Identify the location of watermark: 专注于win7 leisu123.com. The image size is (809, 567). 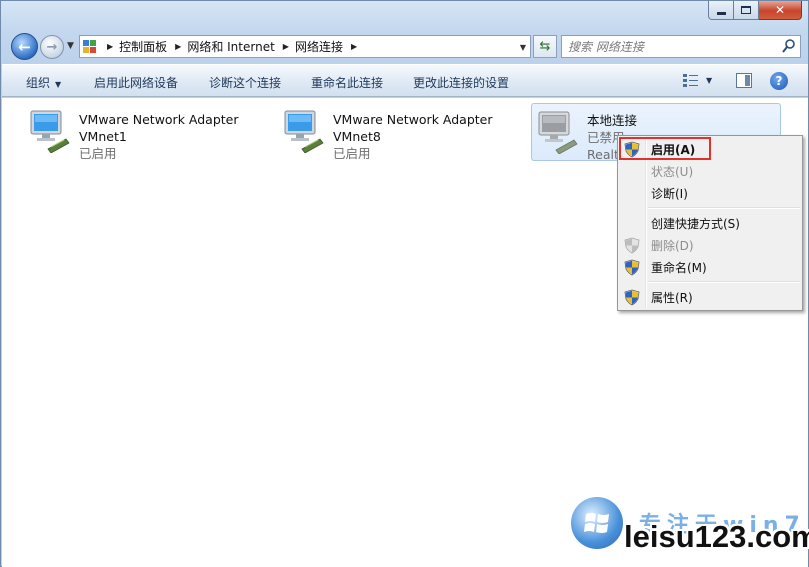
(688, 529).